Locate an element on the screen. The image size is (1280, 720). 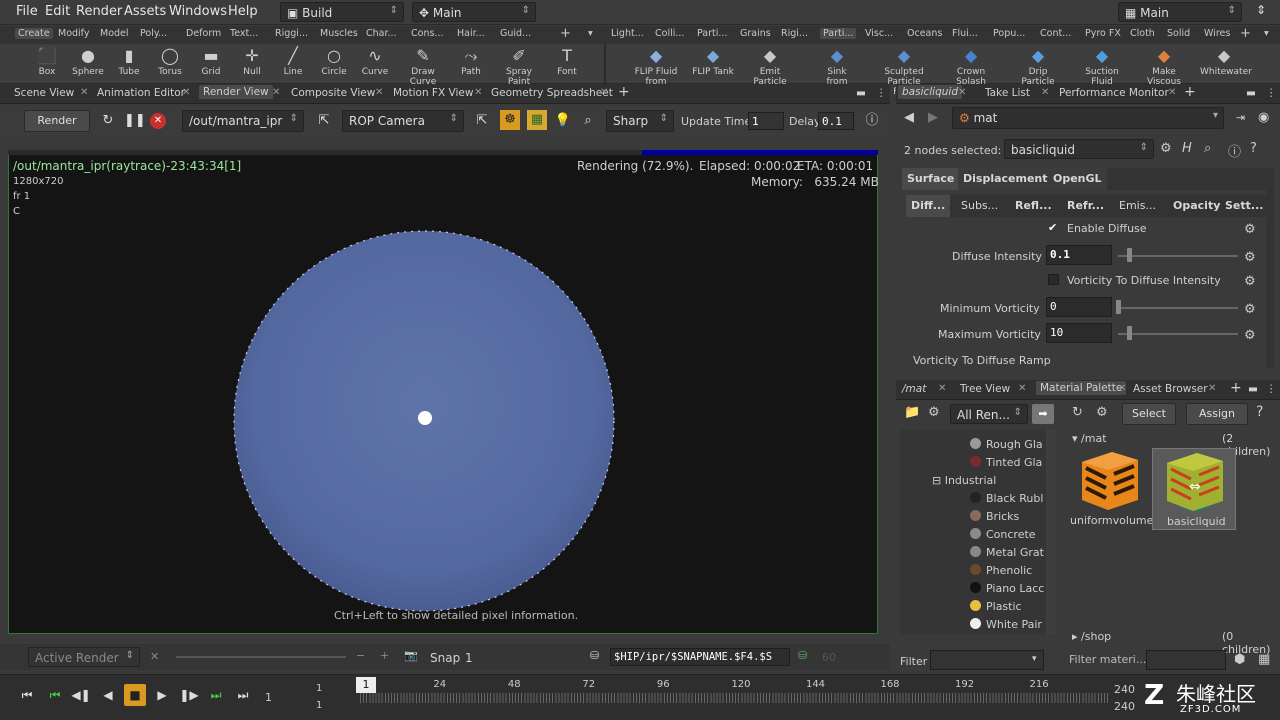
shelf-tab: Cloth is located at coordinates (1142, 33).